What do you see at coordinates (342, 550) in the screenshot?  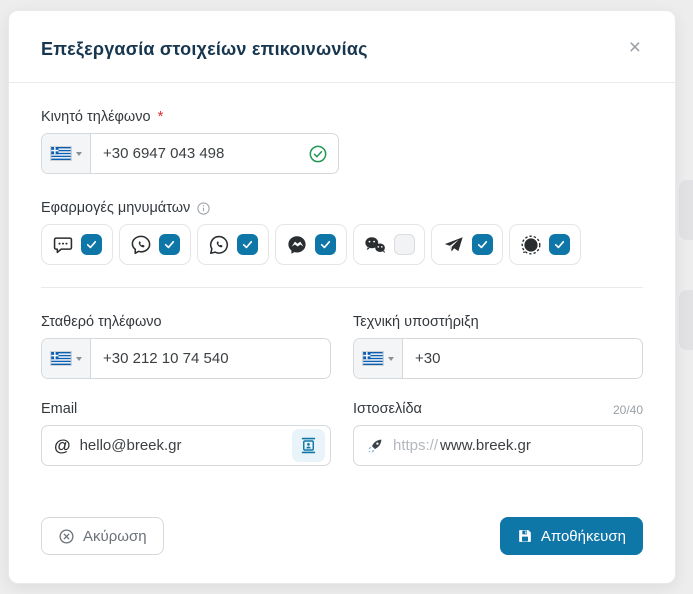 I see `modal-footer: Ακύρωση Αποθήκευση` at bounding box center [342, 550].